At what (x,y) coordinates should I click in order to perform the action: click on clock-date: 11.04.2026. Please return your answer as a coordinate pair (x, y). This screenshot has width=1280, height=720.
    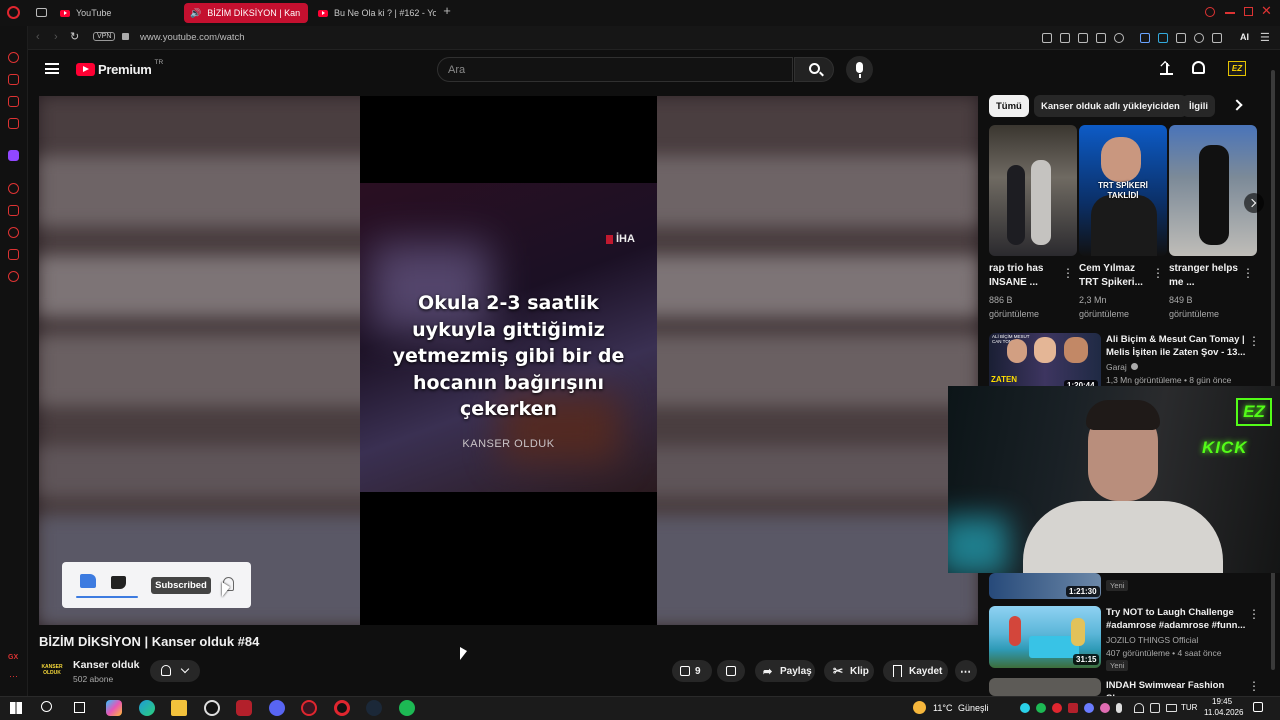
    Looking at the image, I should click on (1223, 712).